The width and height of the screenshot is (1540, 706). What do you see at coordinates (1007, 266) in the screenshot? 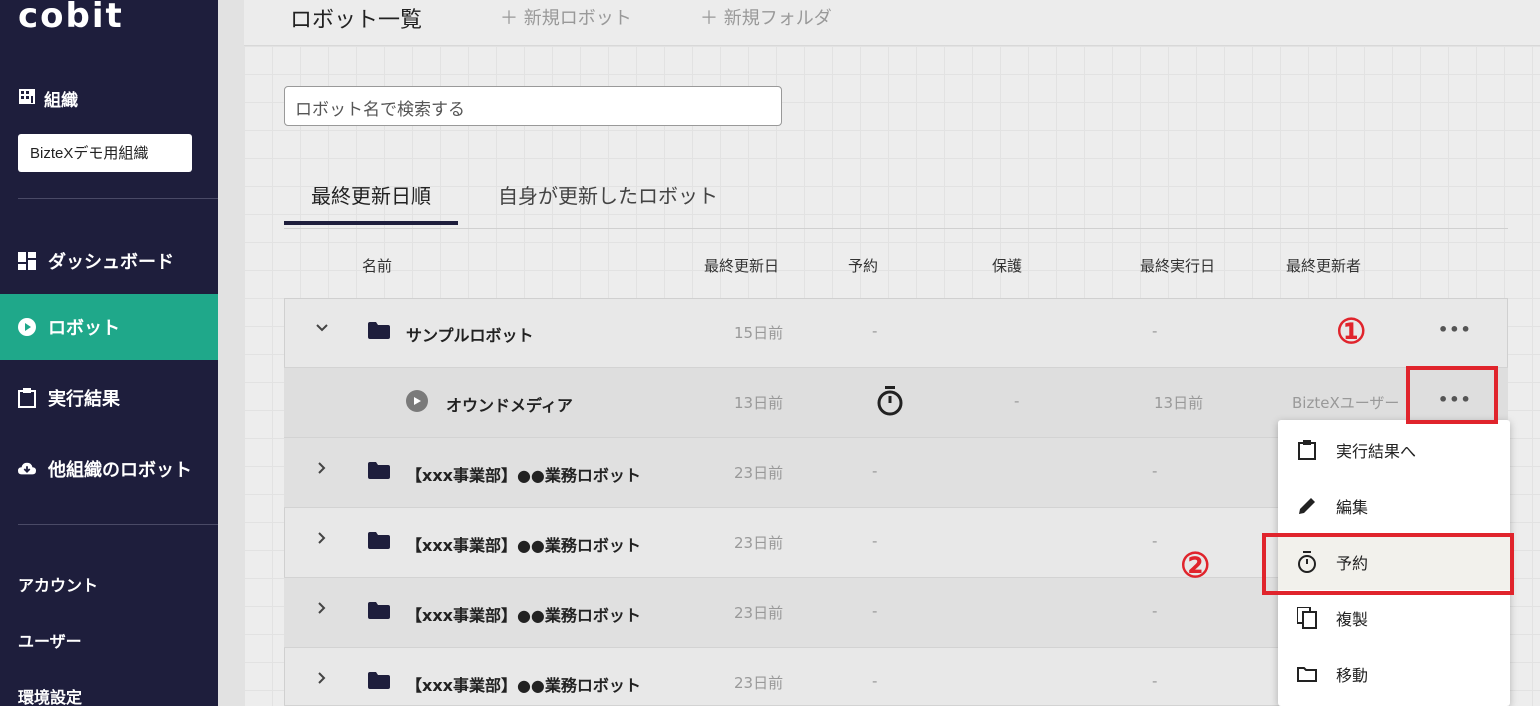
I see `column-header-protect: 保護` at bounding box center [1007, 266].